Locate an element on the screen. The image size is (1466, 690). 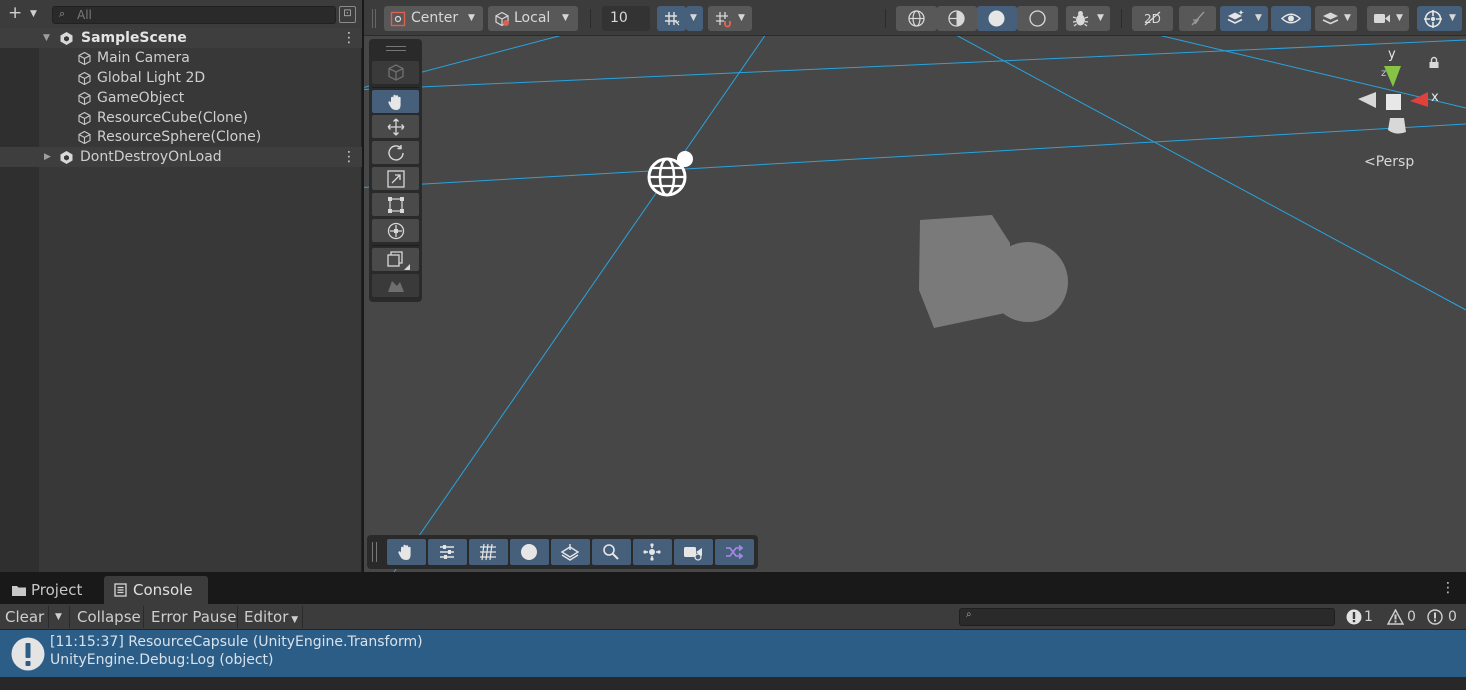
tab-project: Project is located at coordinates (49, 590).